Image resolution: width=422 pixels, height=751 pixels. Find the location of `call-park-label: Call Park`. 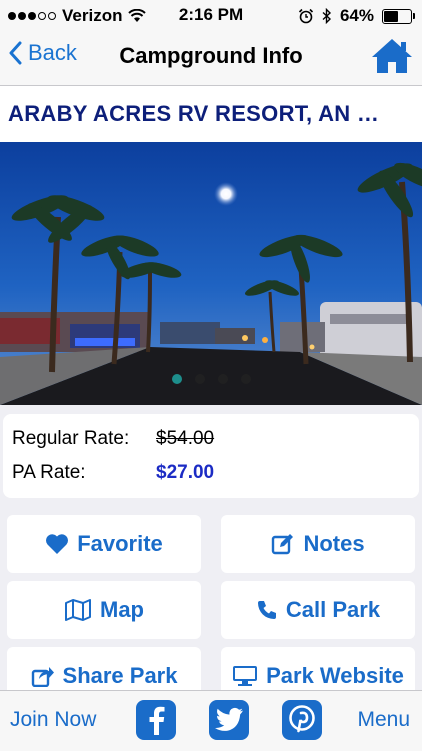

call-park-label: Call Park is located at coordinates (333, 609).